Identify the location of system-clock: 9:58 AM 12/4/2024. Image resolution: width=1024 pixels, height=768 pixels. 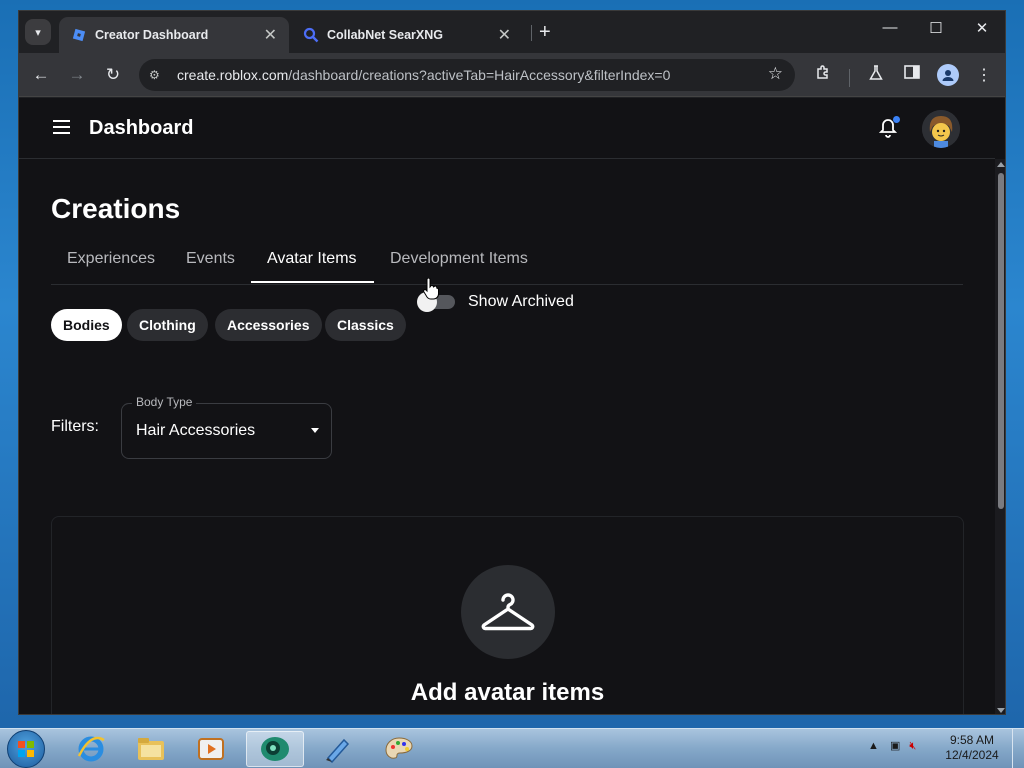
(972, 748).